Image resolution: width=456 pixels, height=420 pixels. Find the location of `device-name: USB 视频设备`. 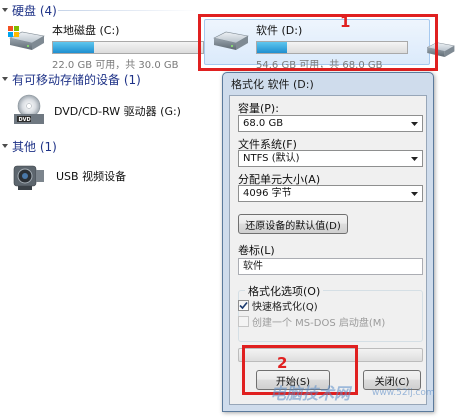

device-name: USB 视频设备 is located at coordinates (91, 176).